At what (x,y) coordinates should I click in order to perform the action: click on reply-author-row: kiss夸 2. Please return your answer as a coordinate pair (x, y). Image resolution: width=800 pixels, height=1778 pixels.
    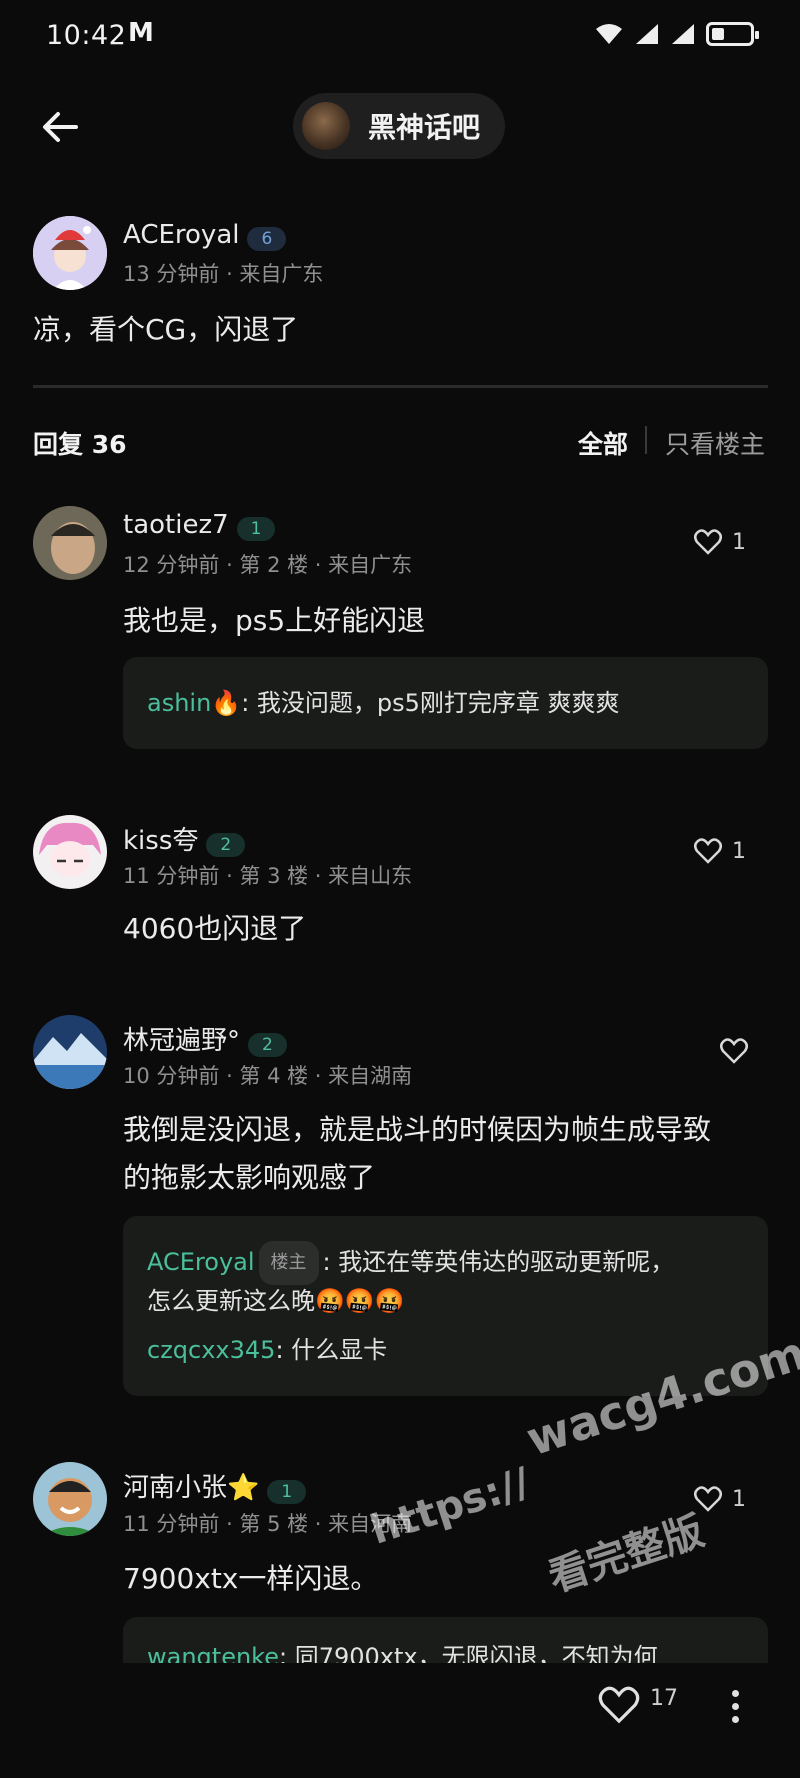
    Looking at the image, I should click on (184, 838).